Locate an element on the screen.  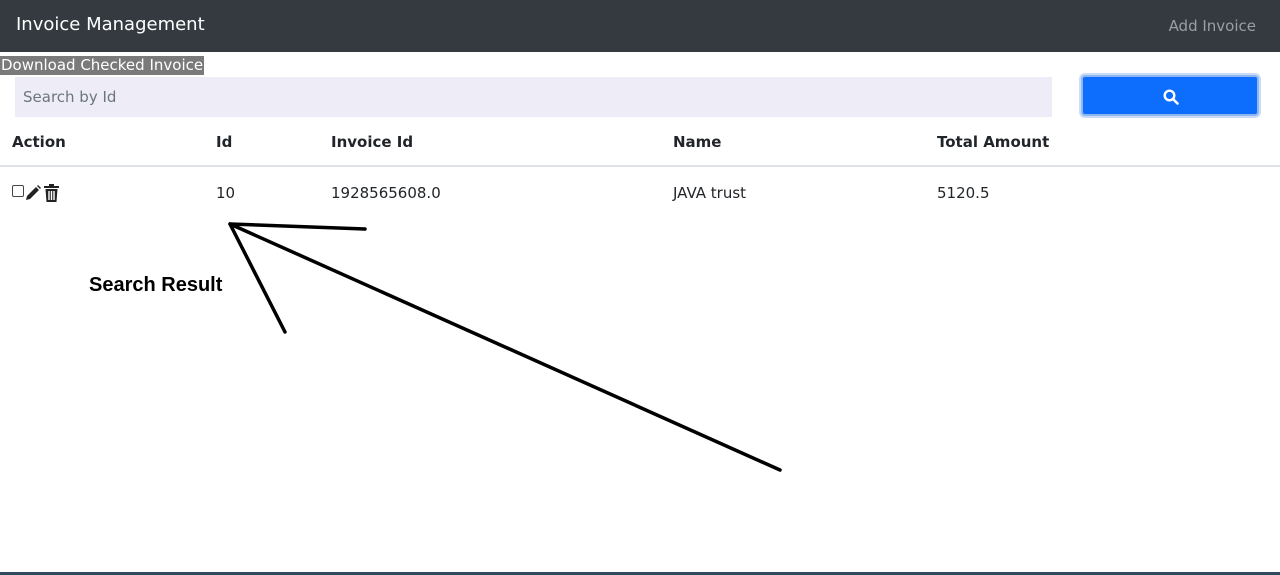
search-result-annotation: Search Result is located at coordinates (156, 285).